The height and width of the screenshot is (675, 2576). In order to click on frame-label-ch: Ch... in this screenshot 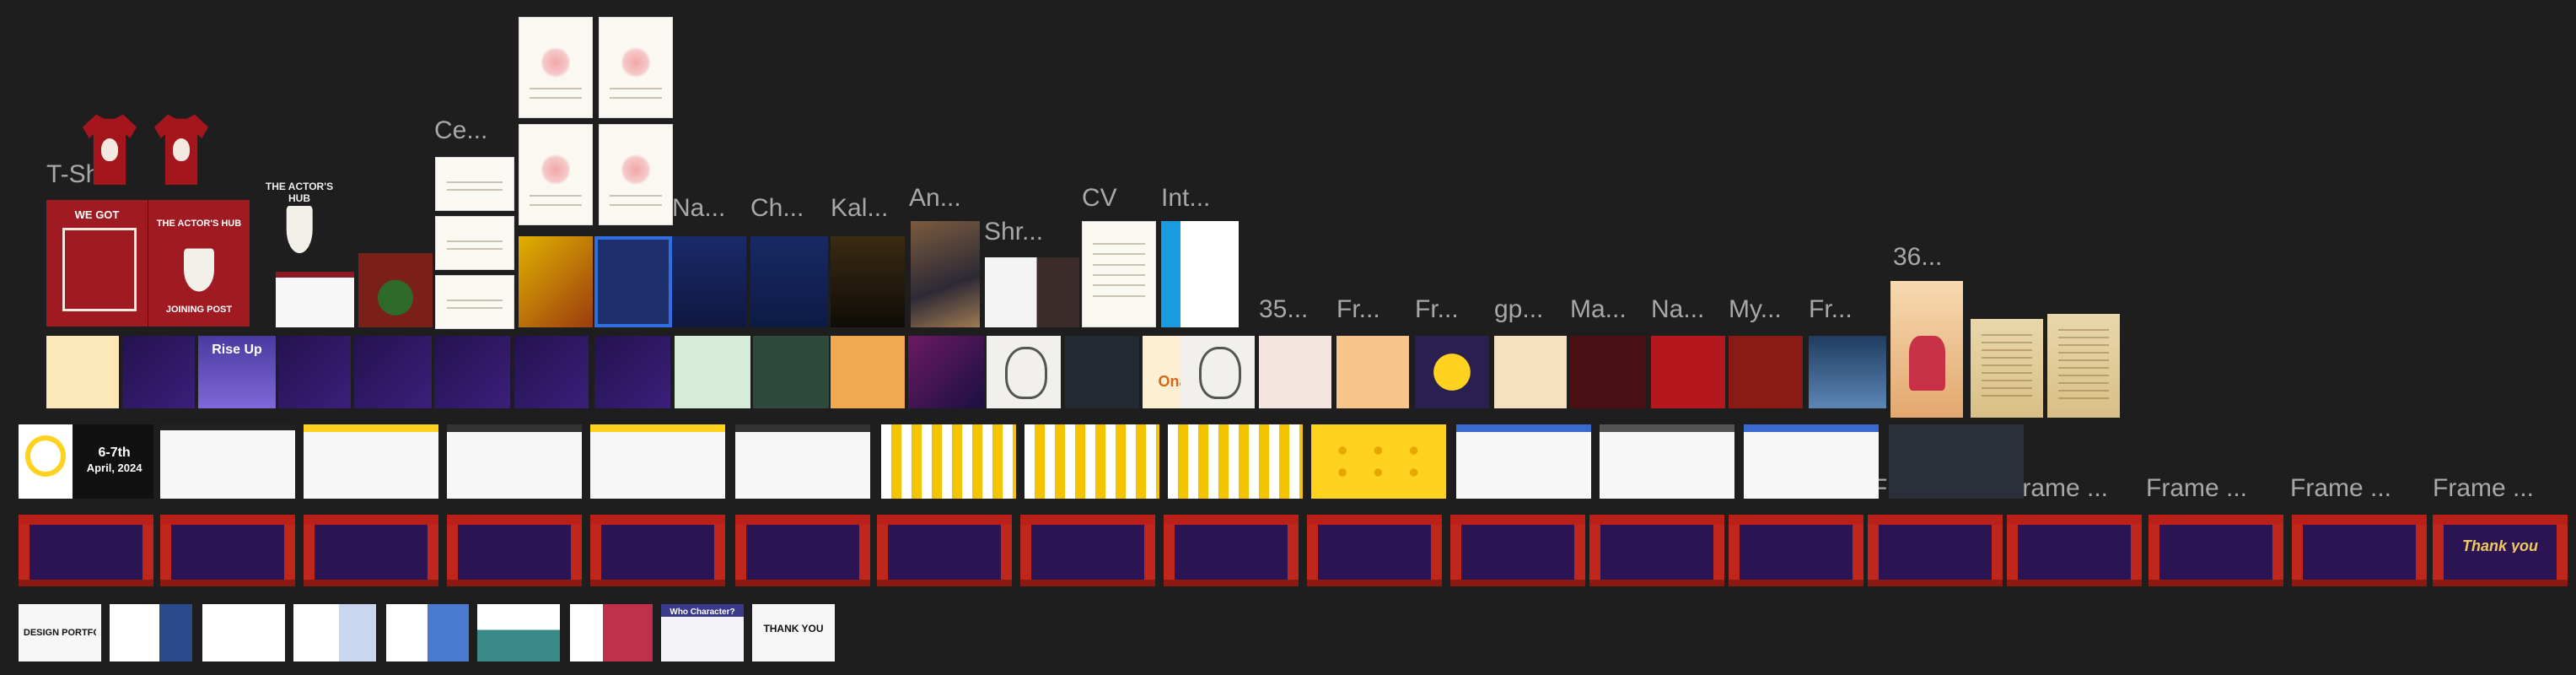, I will do `click(777, 208)`.